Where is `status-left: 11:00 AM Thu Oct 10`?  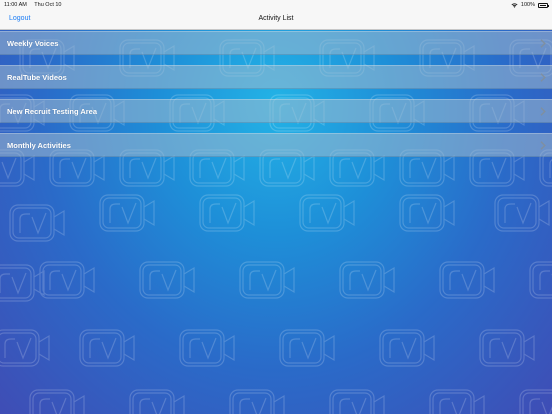 status-left: 11:00 AM Thu Oct 10 is located at coordinates (36, 5).